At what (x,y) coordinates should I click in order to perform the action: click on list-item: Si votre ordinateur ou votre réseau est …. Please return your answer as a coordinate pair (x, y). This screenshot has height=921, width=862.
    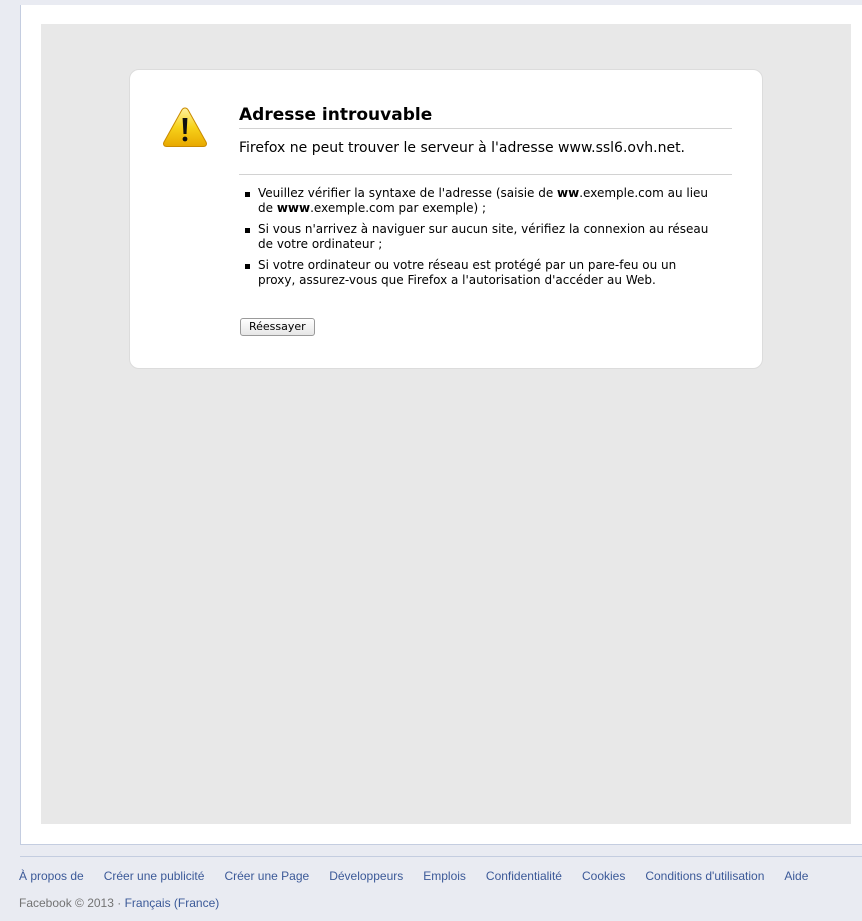
    Looking at the image, I should click on (478, 273).